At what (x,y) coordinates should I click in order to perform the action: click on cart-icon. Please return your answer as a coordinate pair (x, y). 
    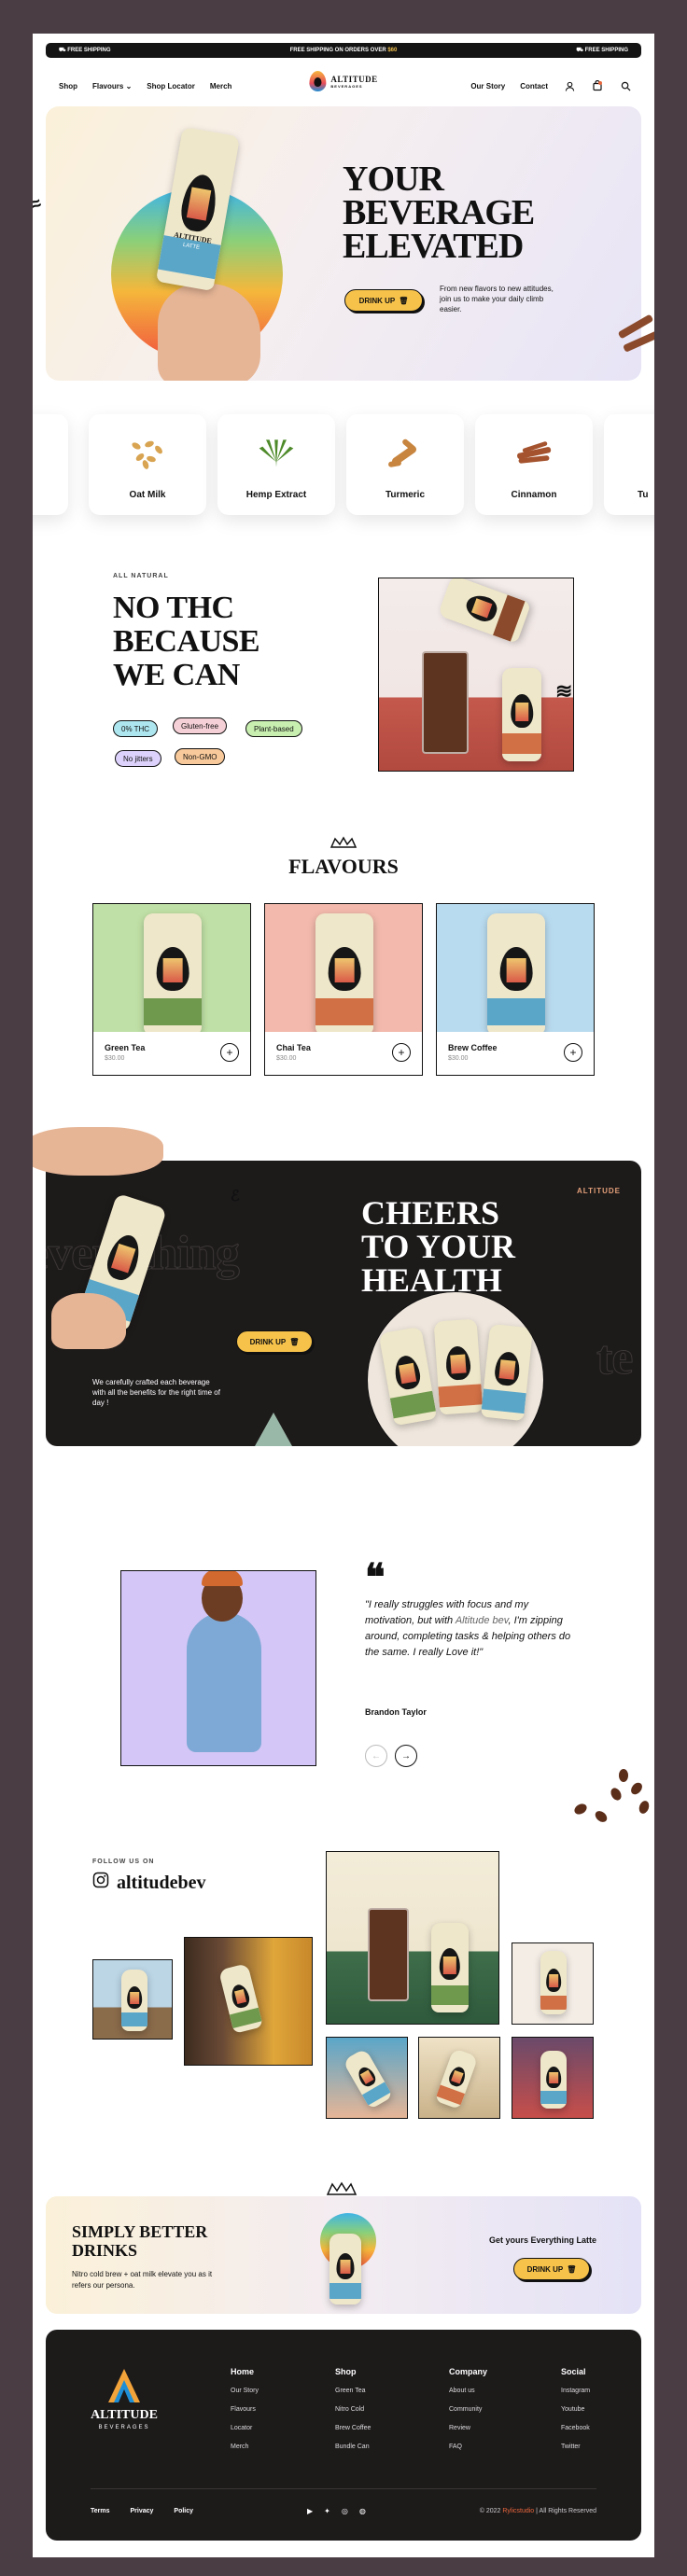
    Looking at the image, I should click on (597, 85).